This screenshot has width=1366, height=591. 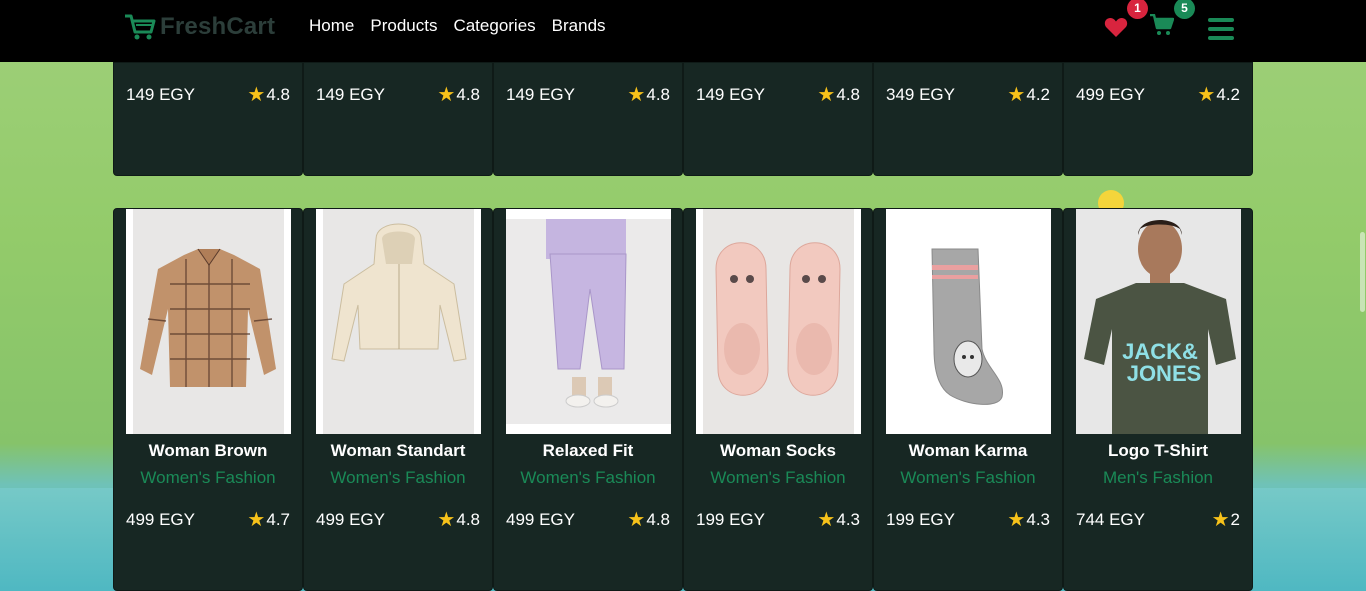 I want to click on product-card: Woman Karma Women's Fashion 199 EGY ★ 4.3, so click(x=968, y=399).